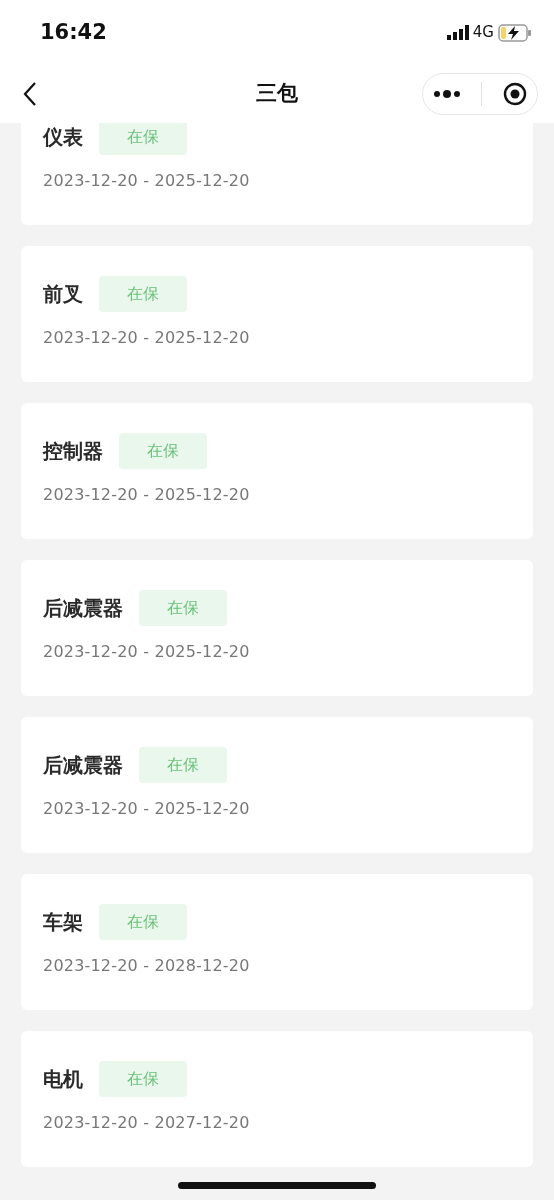 The height and width of the screenshot is (1200, 554). Describe the element at coordinates (147, 1123) in the screenshot. I see `warranty-period: 2023-12-20 - 2027-12-20` at that location.